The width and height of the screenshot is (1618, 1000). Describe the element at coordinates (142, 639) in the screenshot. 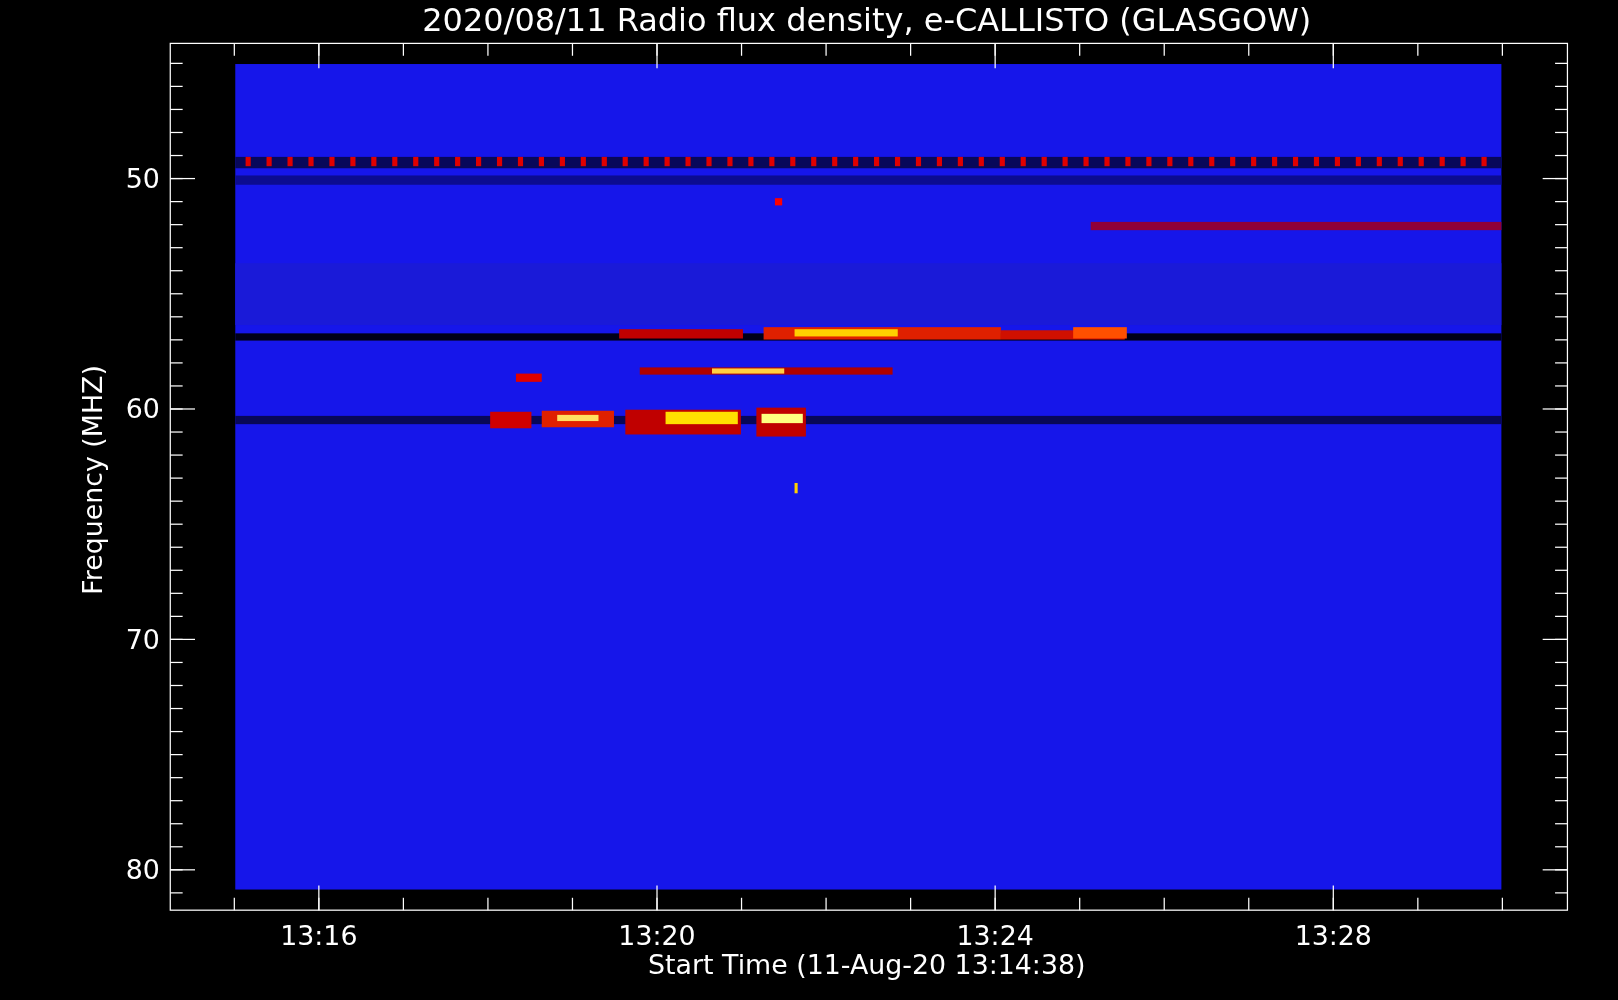

I see `y-tick-label: 70` at that location.